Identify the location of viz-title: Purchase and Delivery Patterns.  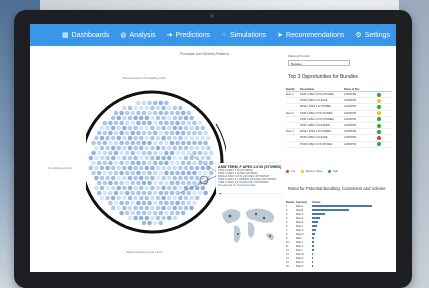
(205, 54).